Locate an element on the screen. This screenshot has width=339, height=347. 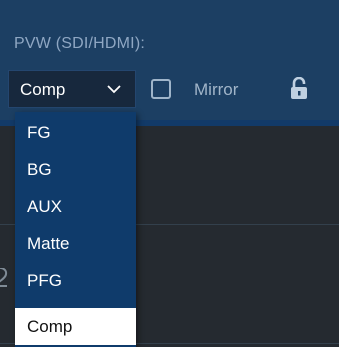
dropdown-option-matte: Matte is located at coordinates (75, 243).